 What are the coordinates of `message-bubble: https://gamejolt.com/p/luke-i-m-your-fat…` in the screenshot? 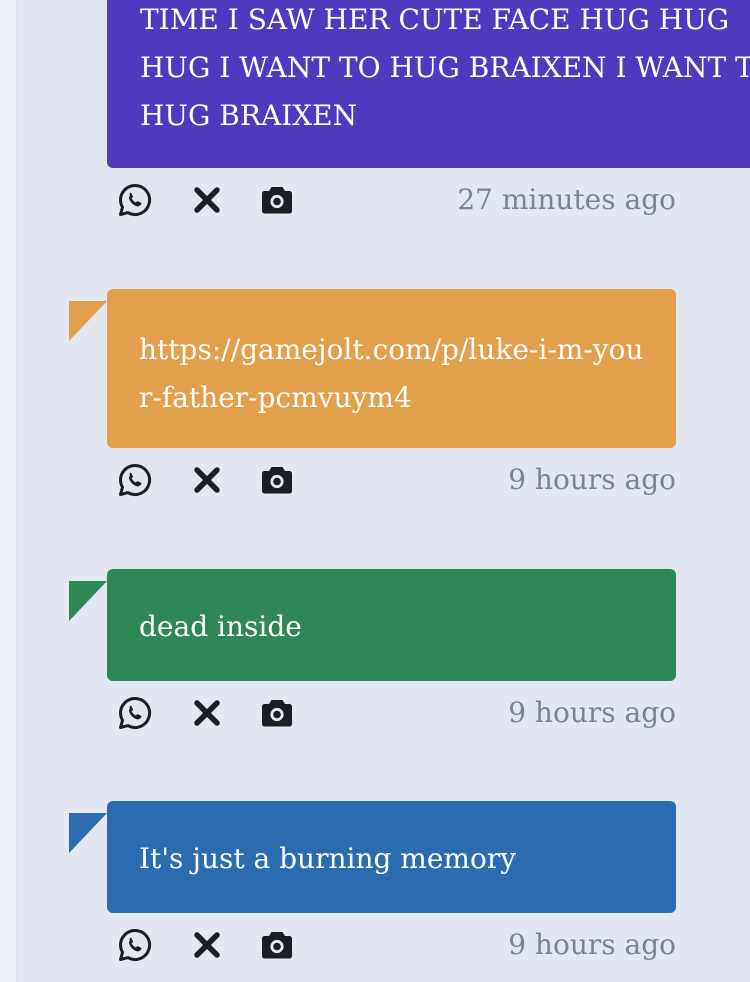 It's located at (372, 368).